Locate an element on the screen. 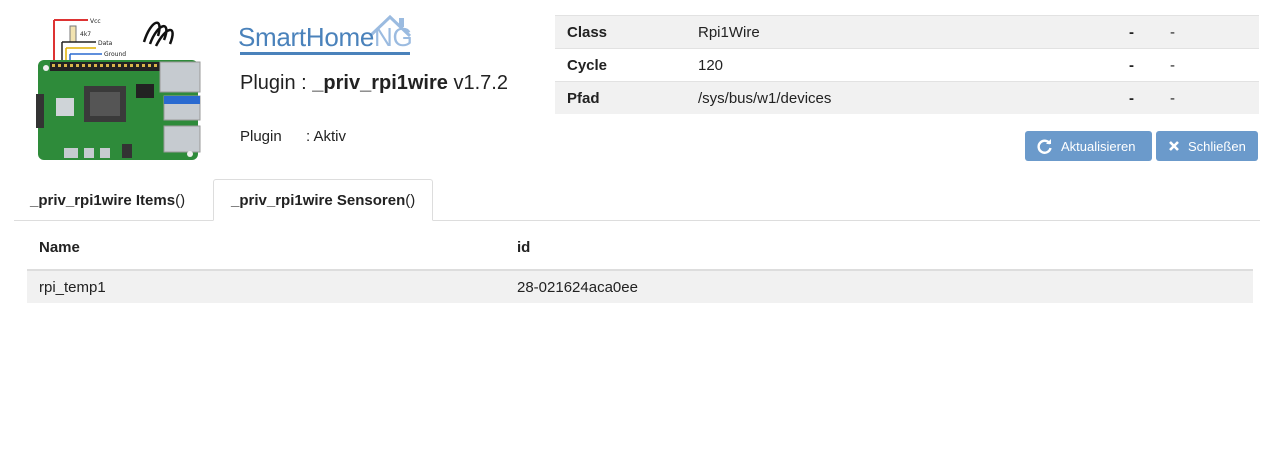 This screenshot has height=460, width=1272. tab-items: _priv_rpi1wire Items () is located at coordinates (107, 200).